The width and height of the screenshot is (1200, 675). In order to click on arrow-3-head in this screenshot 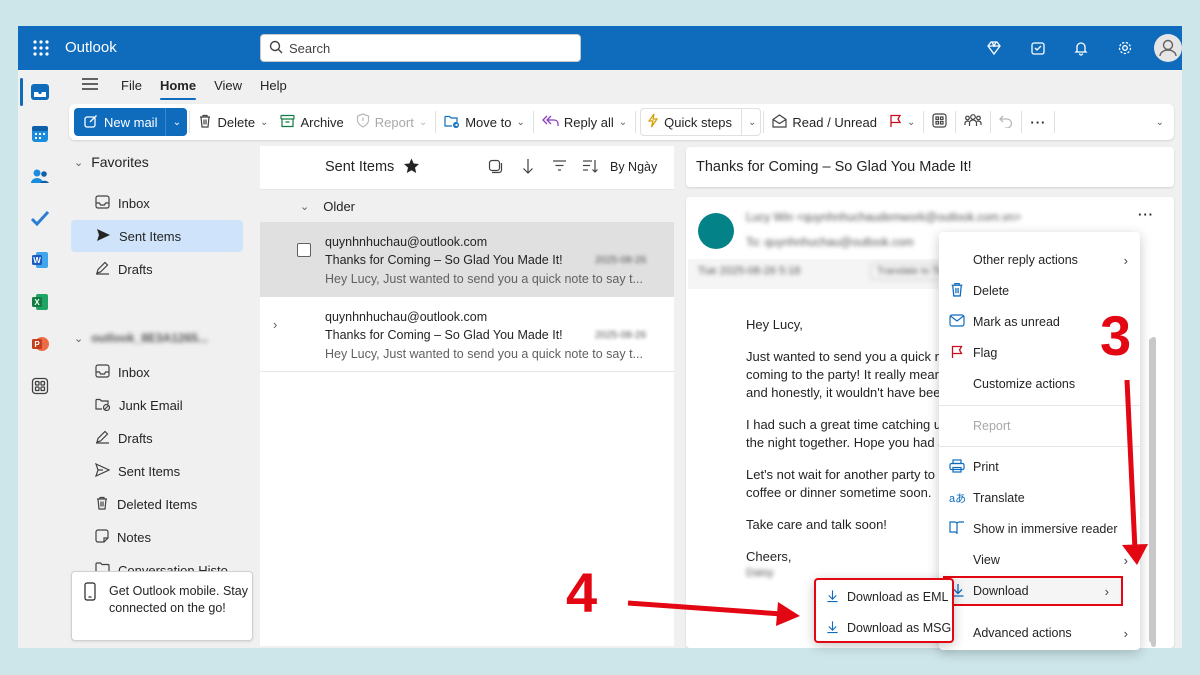, I will do `click(1135, 554)`.